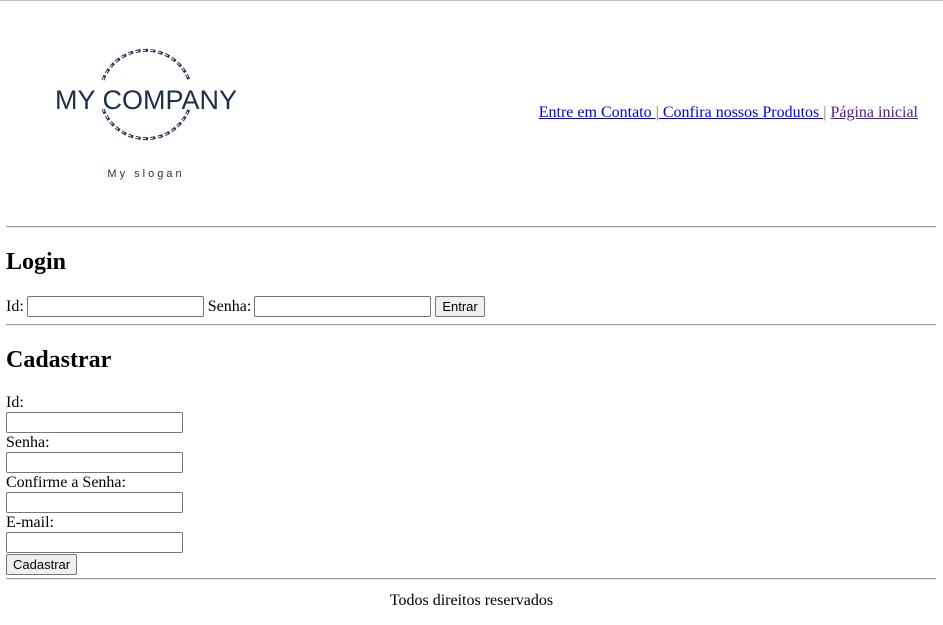 The width and height of the screenshot is (943, 625). Describe the element at coordinates (471, 0) in the screenshot. I see `top-border` at that location.